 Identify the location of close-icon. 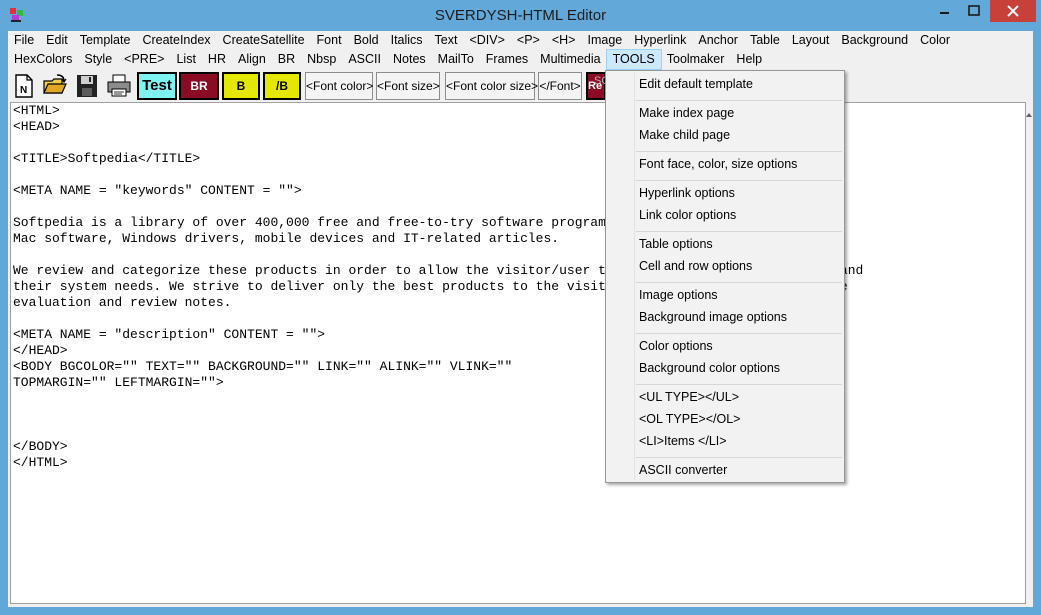
(1013, 11).